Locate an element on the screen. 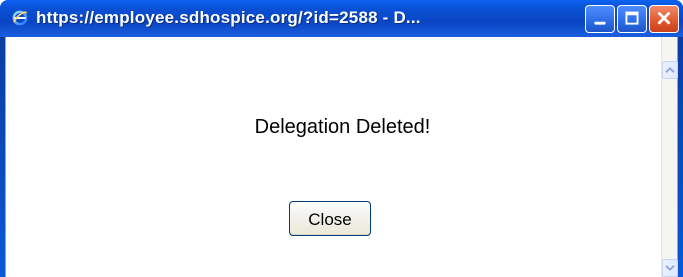 The width and height of the screenshot is (683, 277). internet-explorer-icon is located at coordinates (20, 18).